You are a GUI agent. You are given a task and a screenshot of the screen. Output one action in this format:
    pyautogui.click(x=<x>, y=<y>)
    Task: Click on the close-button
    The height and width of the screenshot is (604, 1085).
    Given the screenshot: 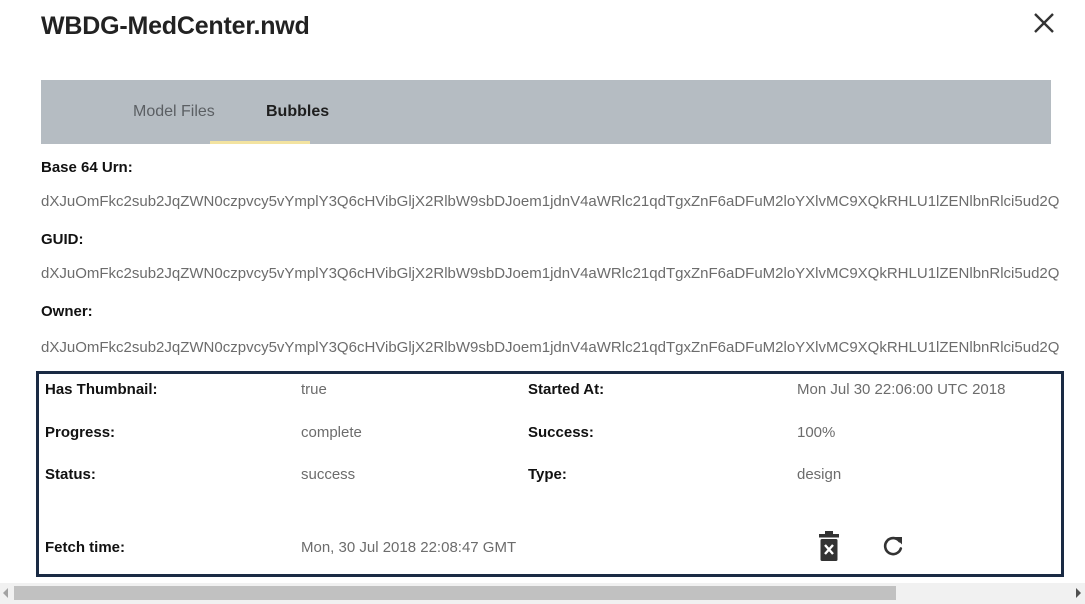 What is the action you would take?
    pyautogui.click(x=1044, y=23)
    